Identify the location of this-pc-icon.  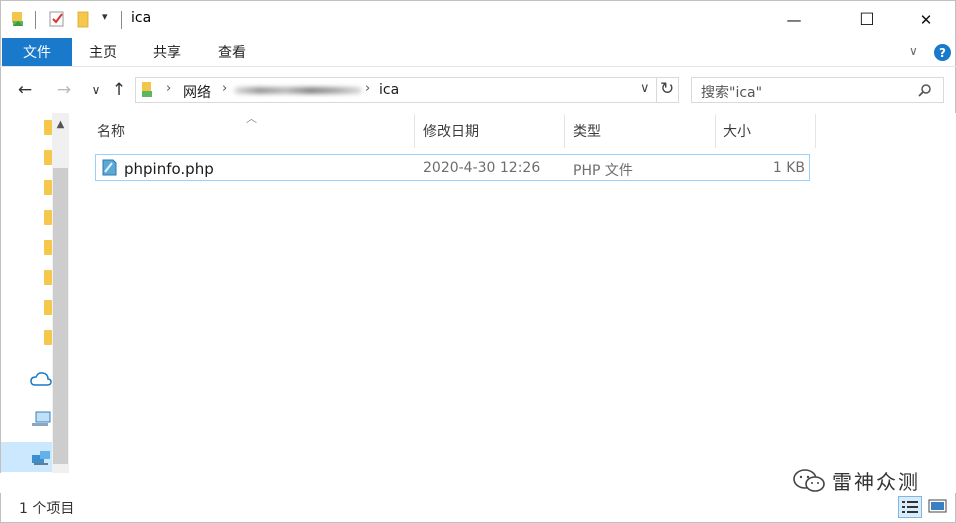
(41, 419).